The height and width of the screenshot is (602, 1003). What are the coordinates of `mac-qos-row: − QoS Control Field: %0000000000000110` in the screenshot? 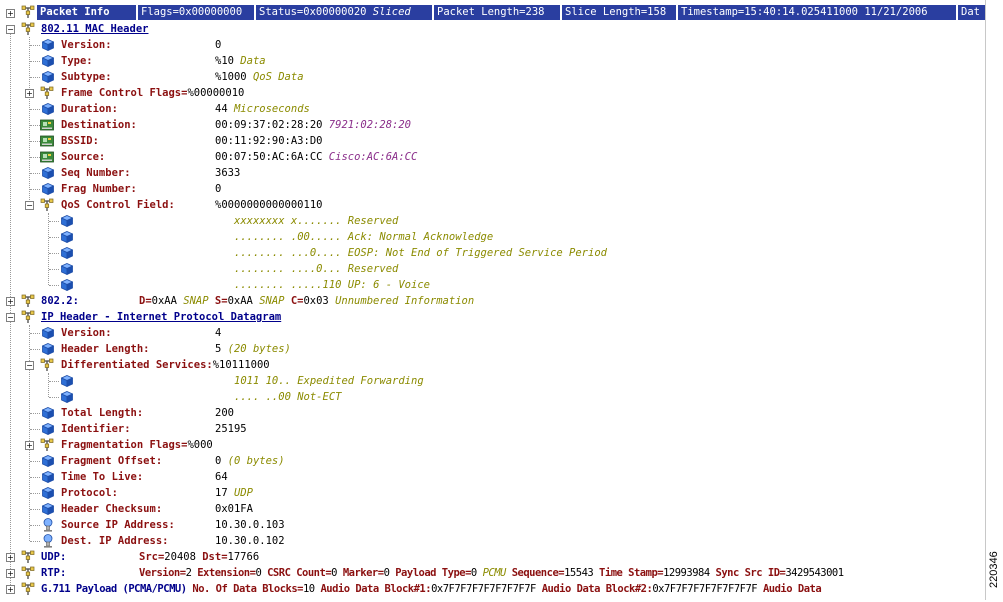 It's located at (492, 205).